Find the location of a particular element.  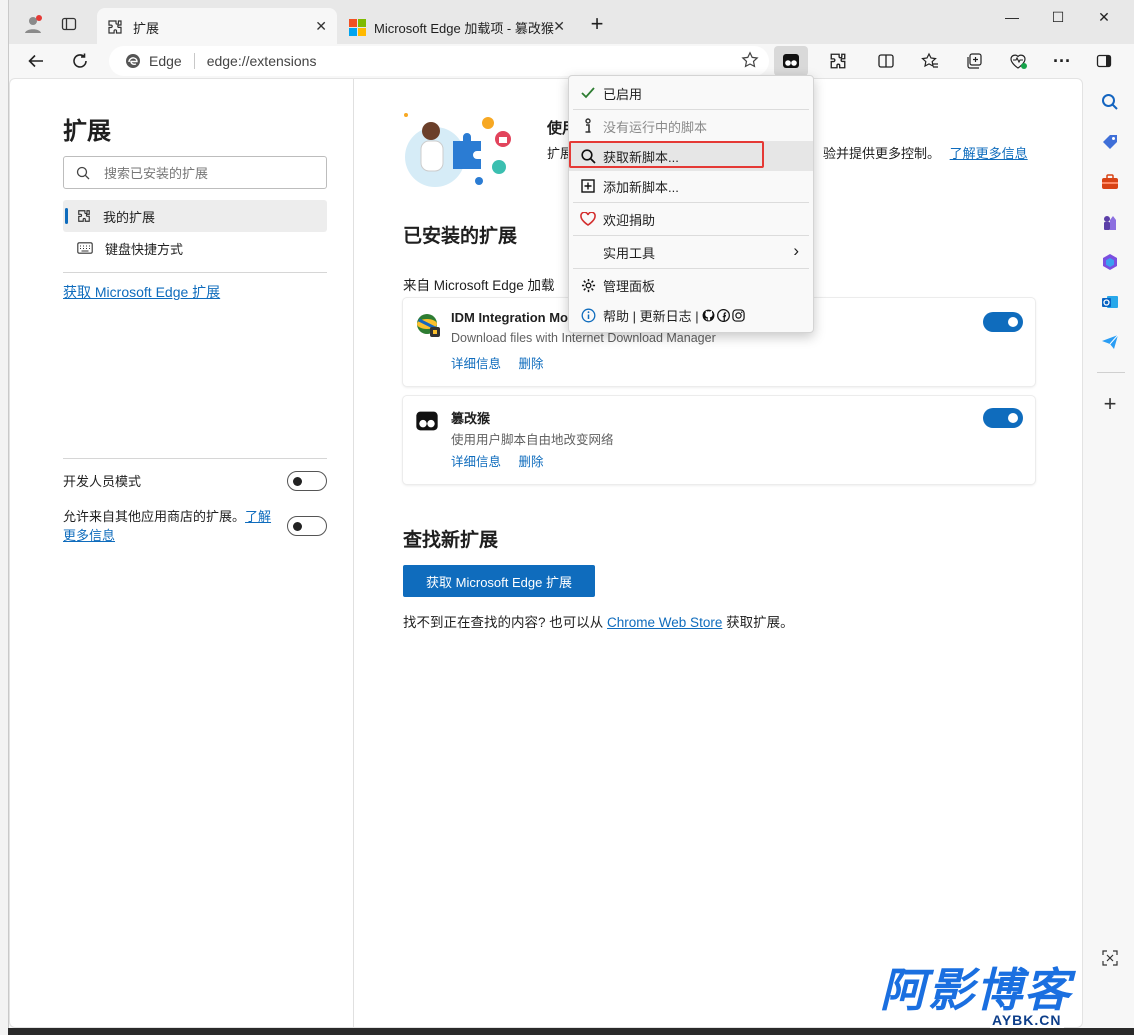

tampermonkey-icon is located at coordinates (427, 422).